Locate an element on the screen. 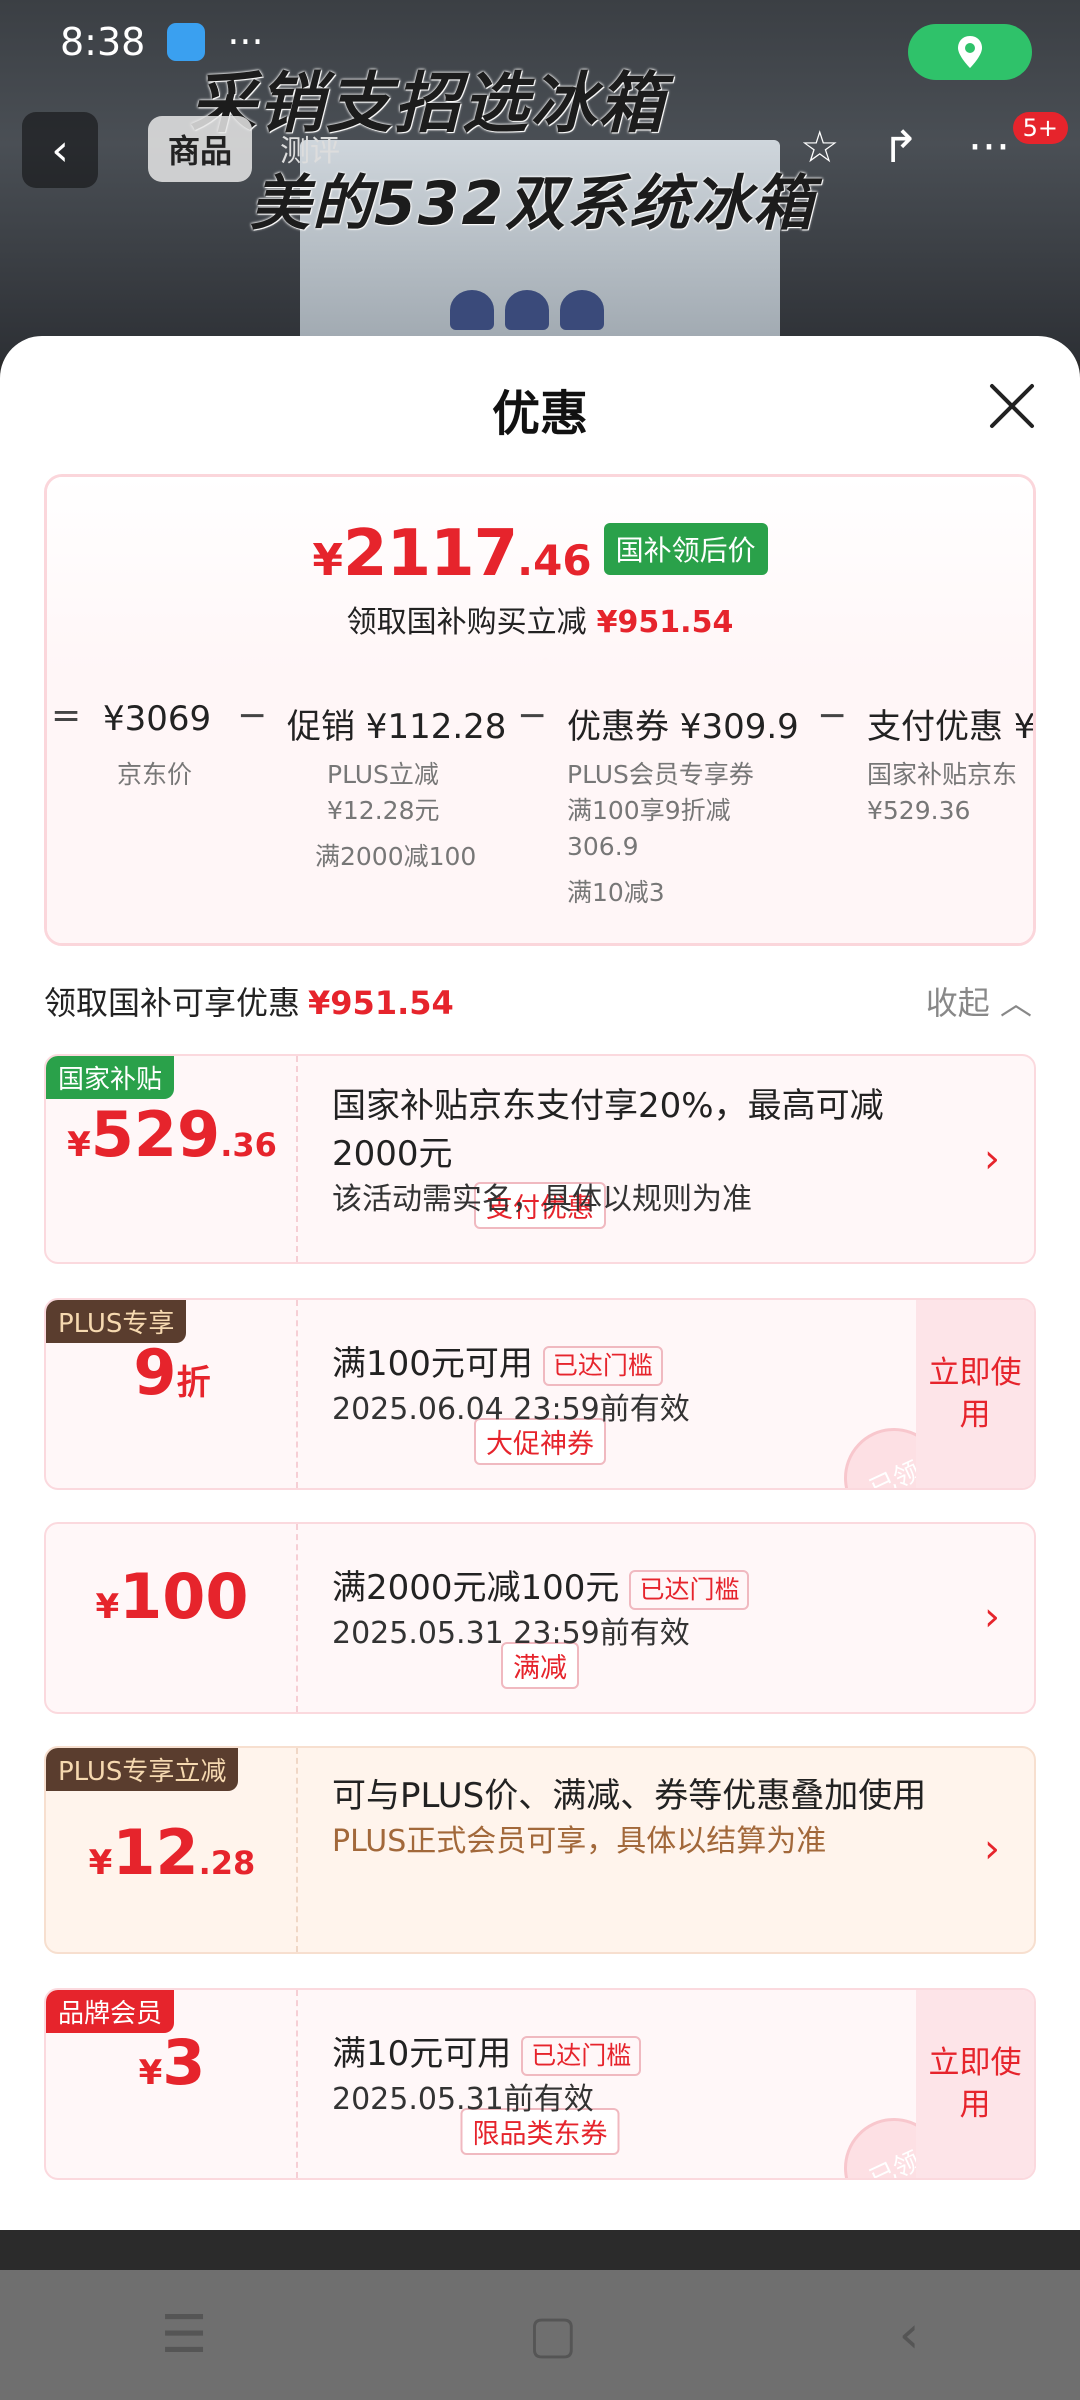 The width and height of the screenshot is (1080, 2400). coupon-tag: 国家补贴 is located at coordinates (110, 1077).